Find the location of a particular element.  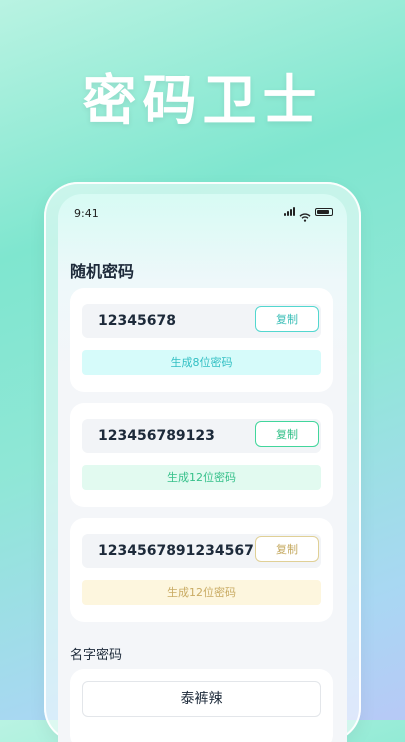

generate-12-button: 生成12位密码 is located at coordinates (201, 477).